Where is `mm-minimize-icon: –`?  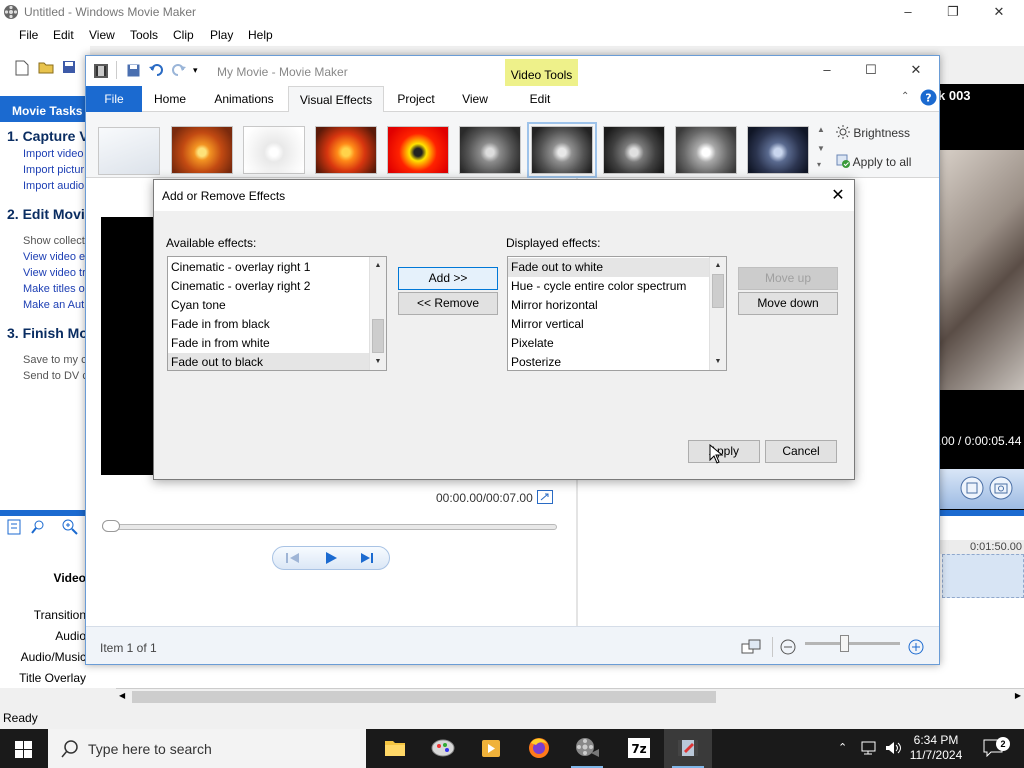
mm-minimize-icon: – is located at coordinates (827, 70).